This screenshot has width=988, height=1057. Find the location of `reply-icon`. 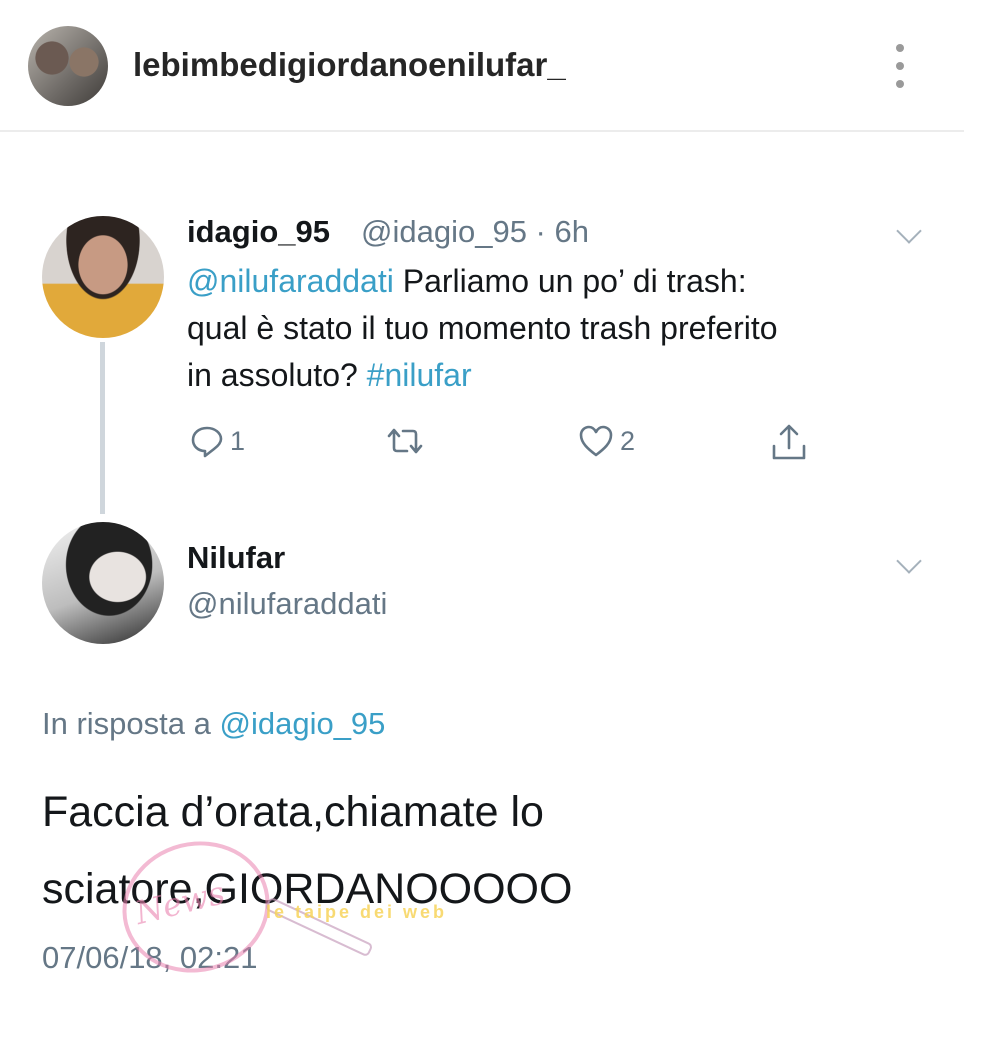

reply-icon is located at coordinates (207, 442).